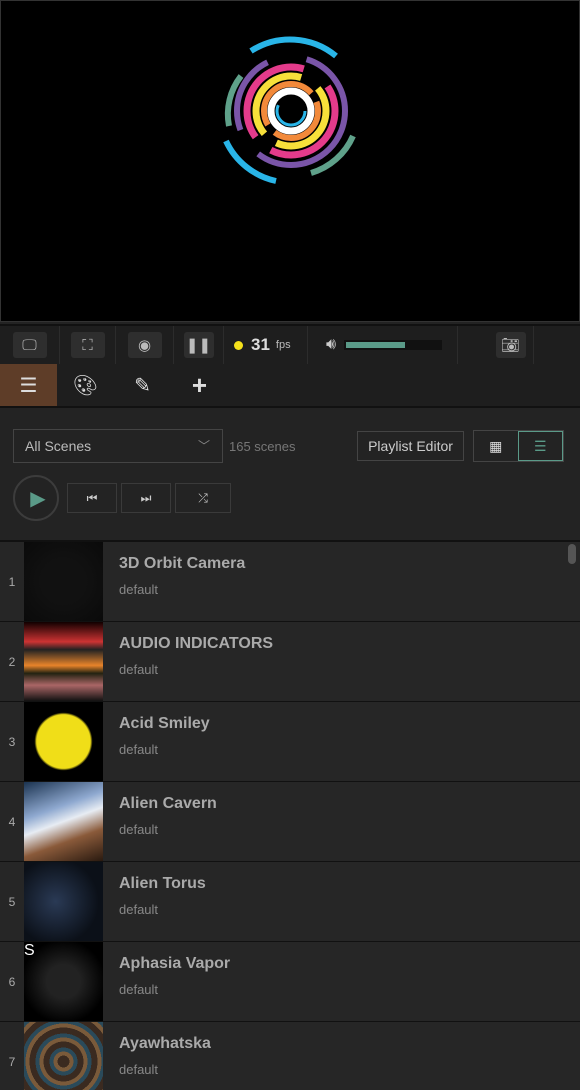 The height and width of the screenshot is (1090, 580). I want to click on play-icon: ▶, so click(38, 498).